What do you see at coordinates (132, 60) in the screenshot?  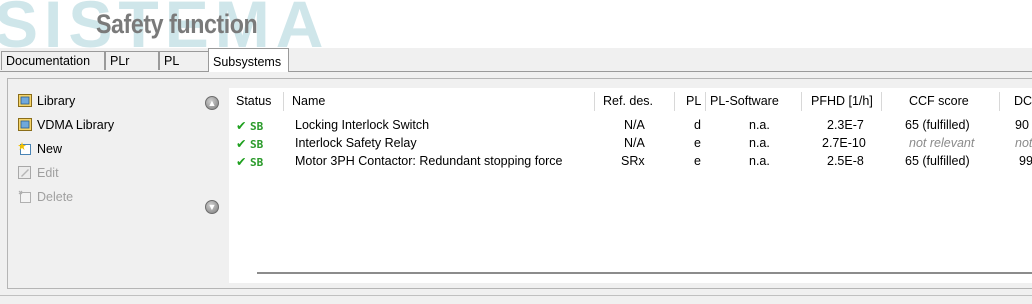 I see `tab-plr: PLr` at bounding box center [132, 60].